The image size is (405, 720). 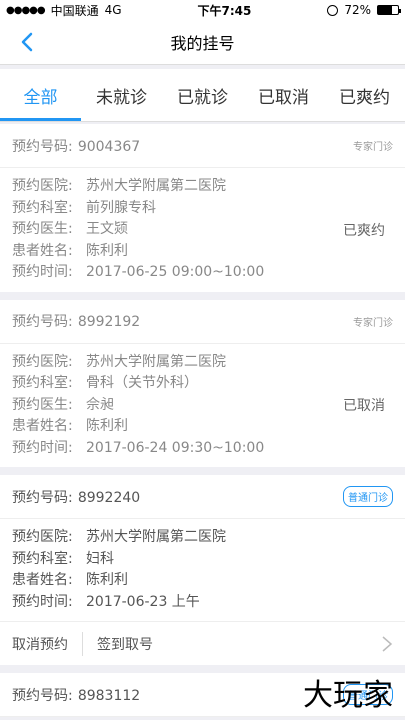 I want to click on tab-missed: 已爽约, so click(x=364, y=95).